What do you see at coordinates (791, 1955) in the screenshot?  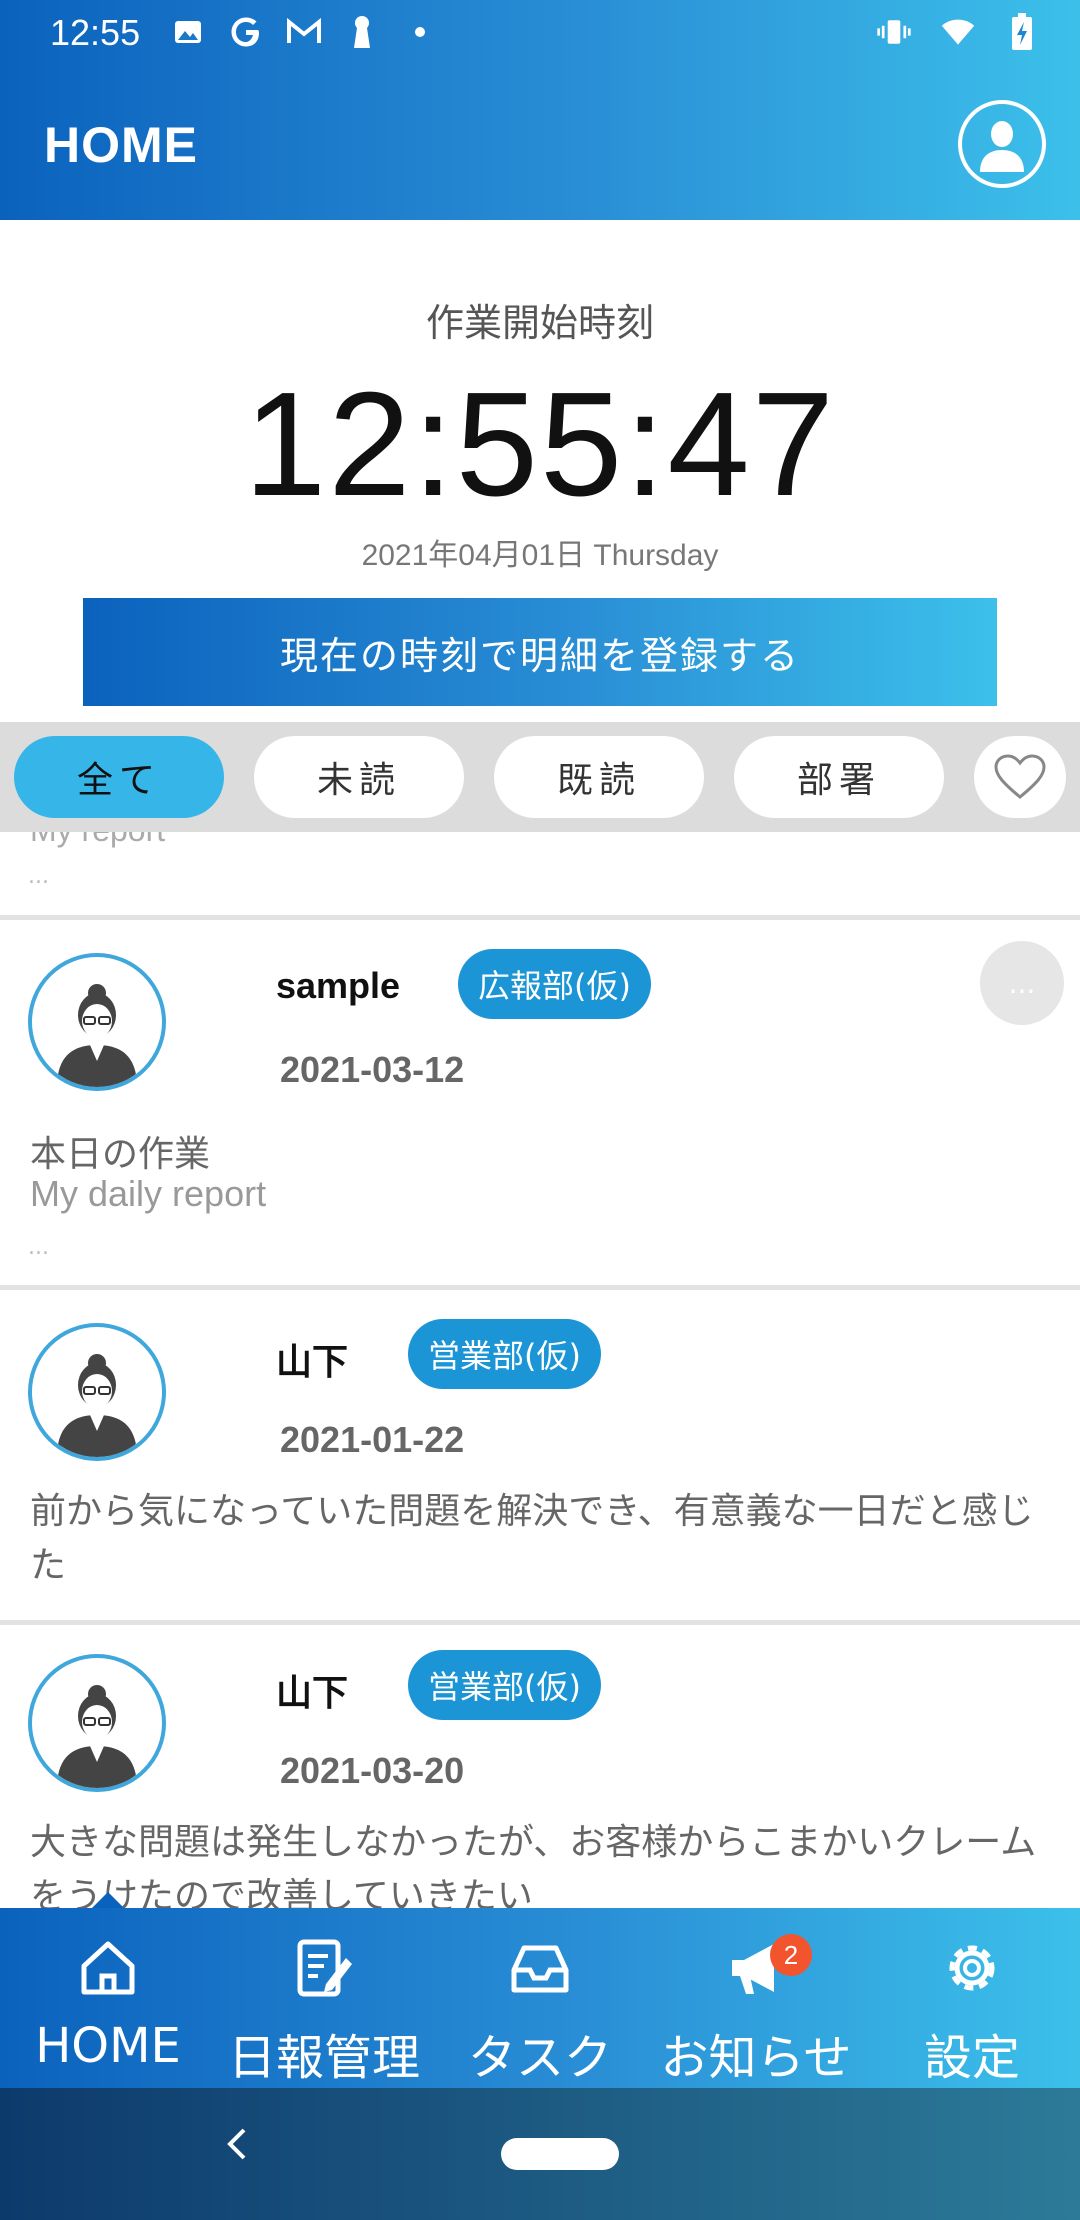 I see `notification-badge: 2` at bounding box center [791, 1955].